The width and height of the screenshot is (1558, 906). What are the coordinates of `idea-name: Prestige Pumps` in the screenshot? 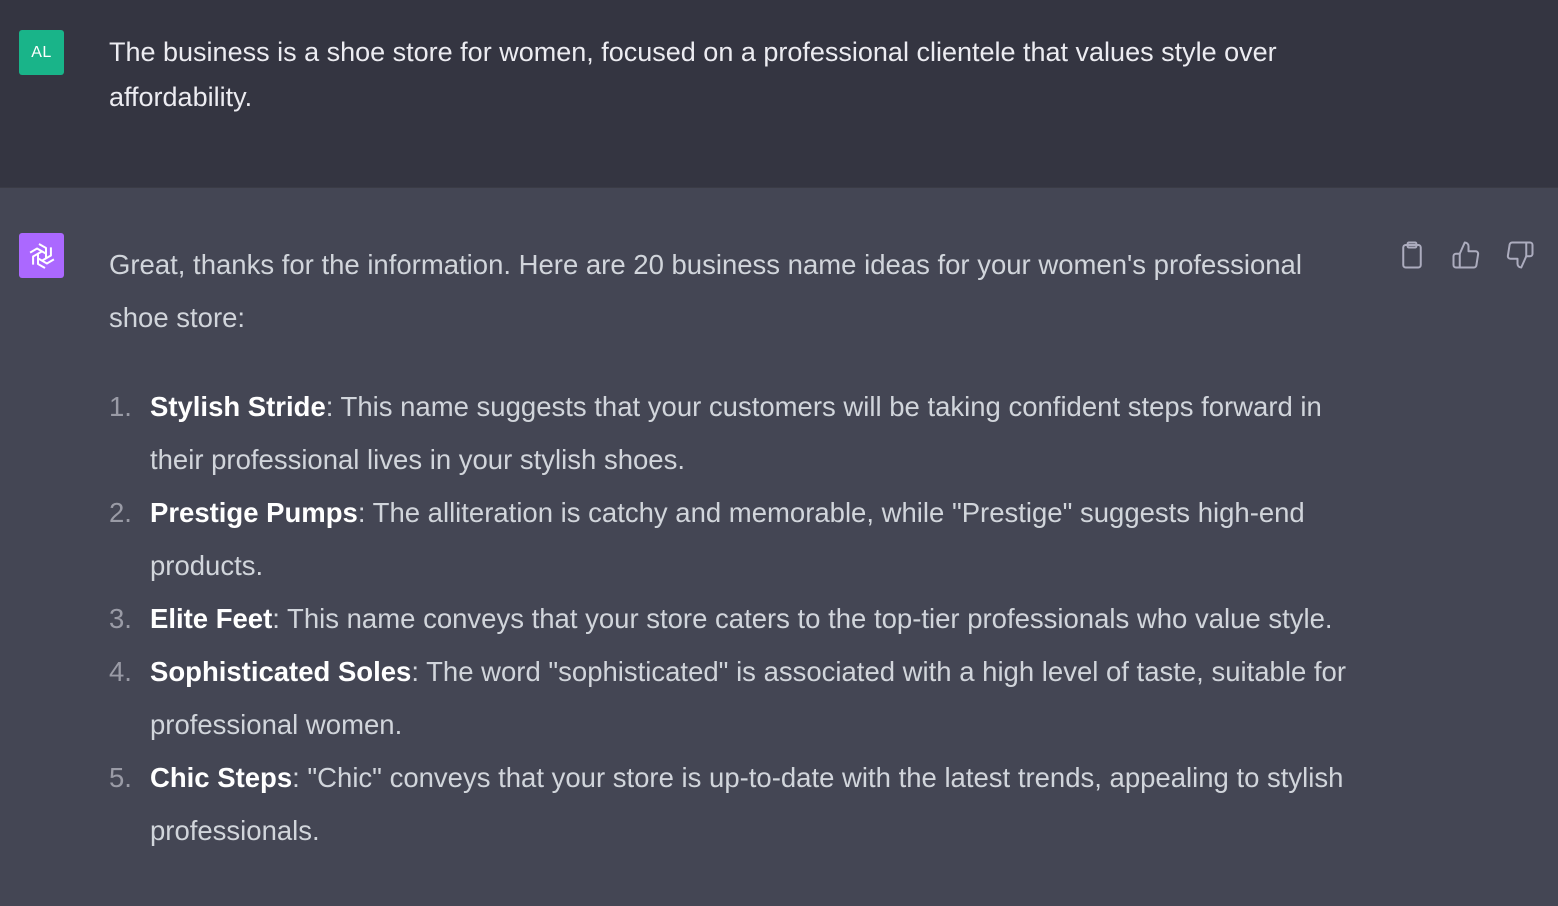 It's located at (254, 512).